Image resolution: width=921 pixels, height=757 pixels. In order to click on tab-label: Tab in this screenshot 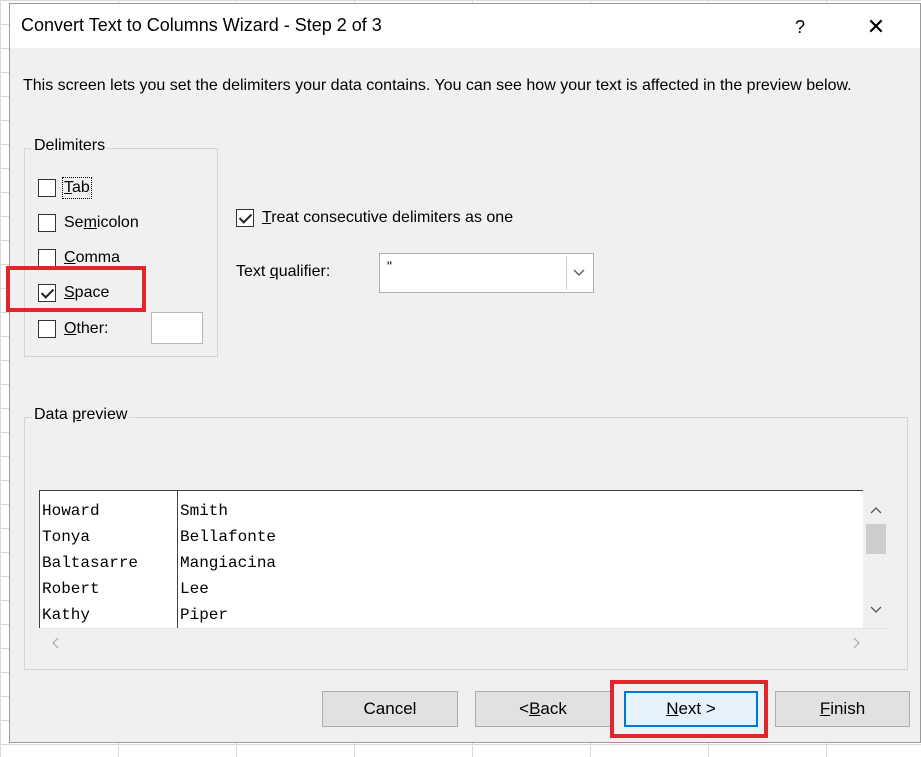, I will do `click(77, 188)`.